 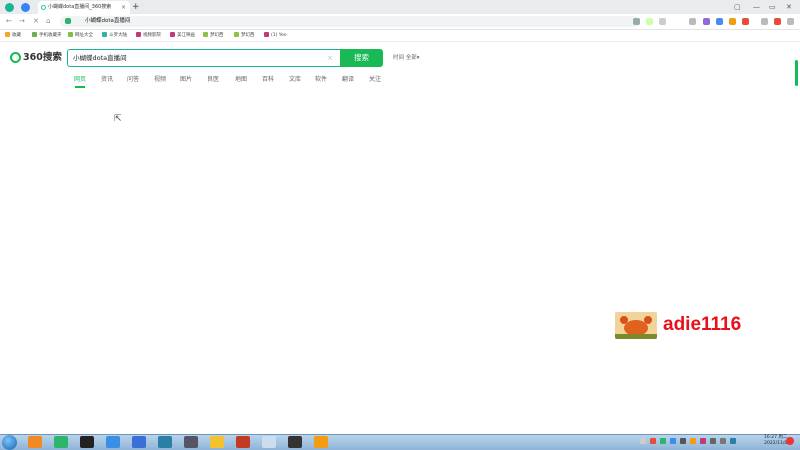 I want to click on tab-doctor: 良医, so click(x=213, y=80).